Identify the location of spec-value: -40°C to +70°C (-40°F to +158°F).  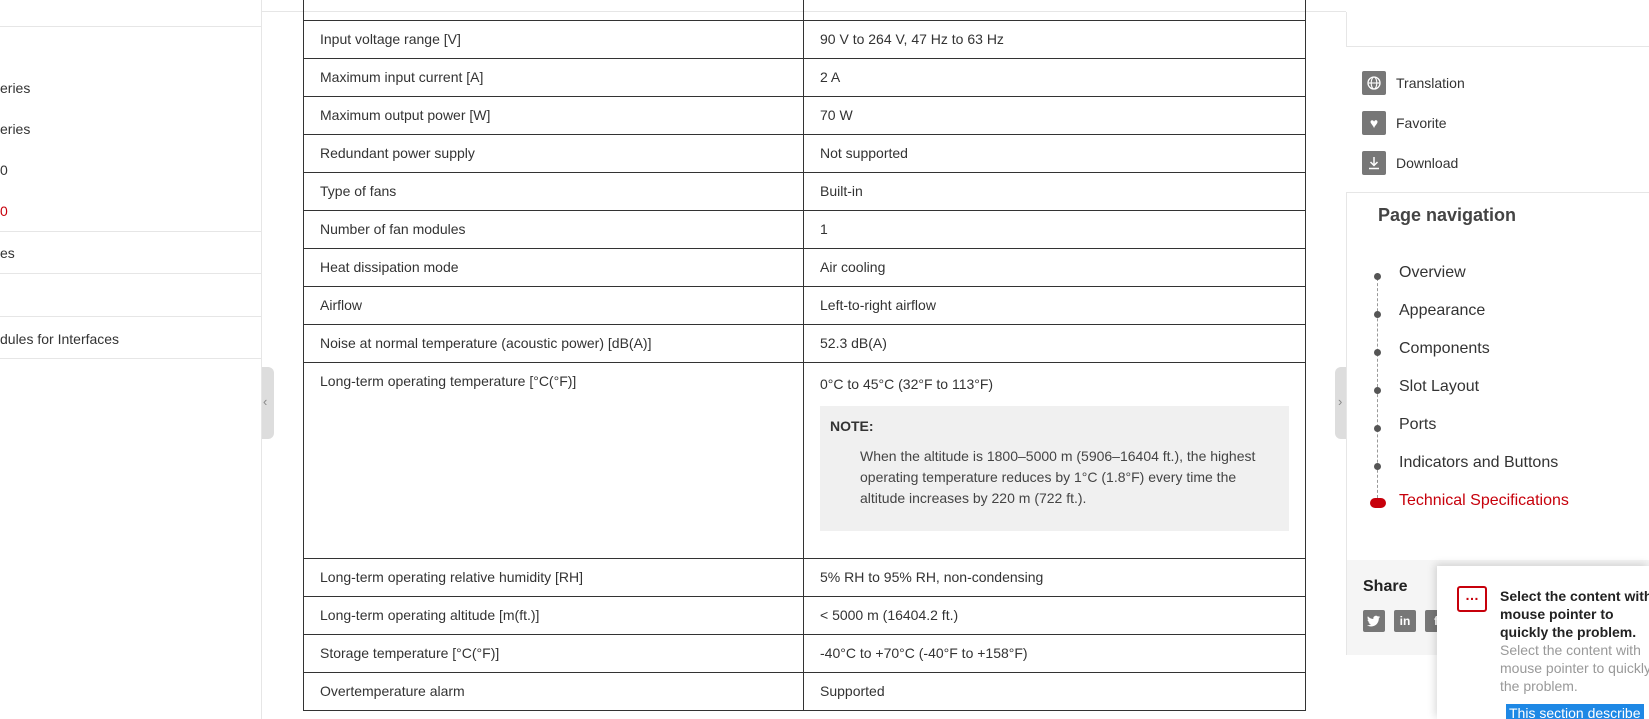
(1054, 653).